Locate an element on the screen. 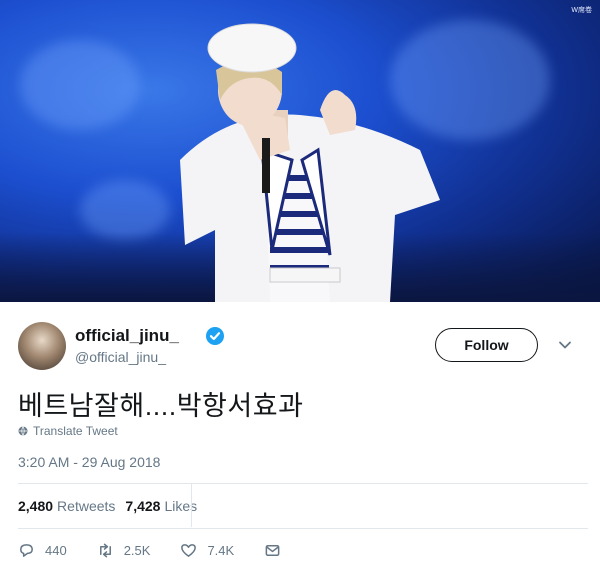 The width and height of the screenshot is (600, 577). tweet-actions: 440 2.5K 7.4K is located at coordinates (164, 550).